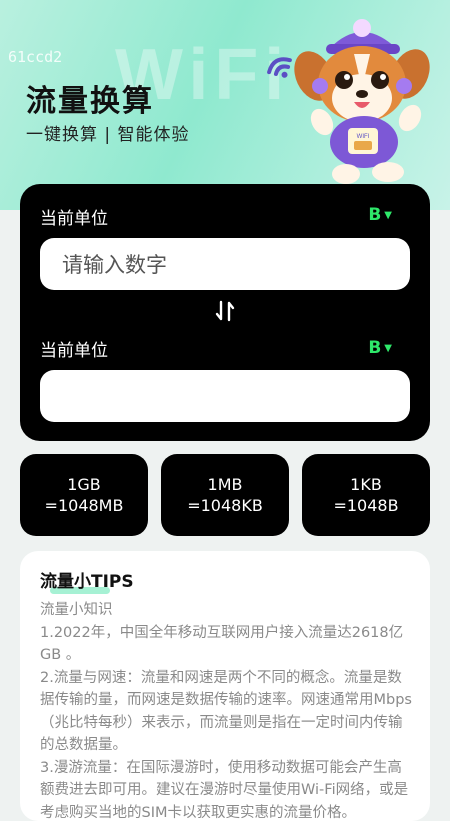 Image resolution: width=450 pixels, height=821 pixels. Describe the element at coordinates (225, 396) in the screenshot. I see `result-field` at that location.